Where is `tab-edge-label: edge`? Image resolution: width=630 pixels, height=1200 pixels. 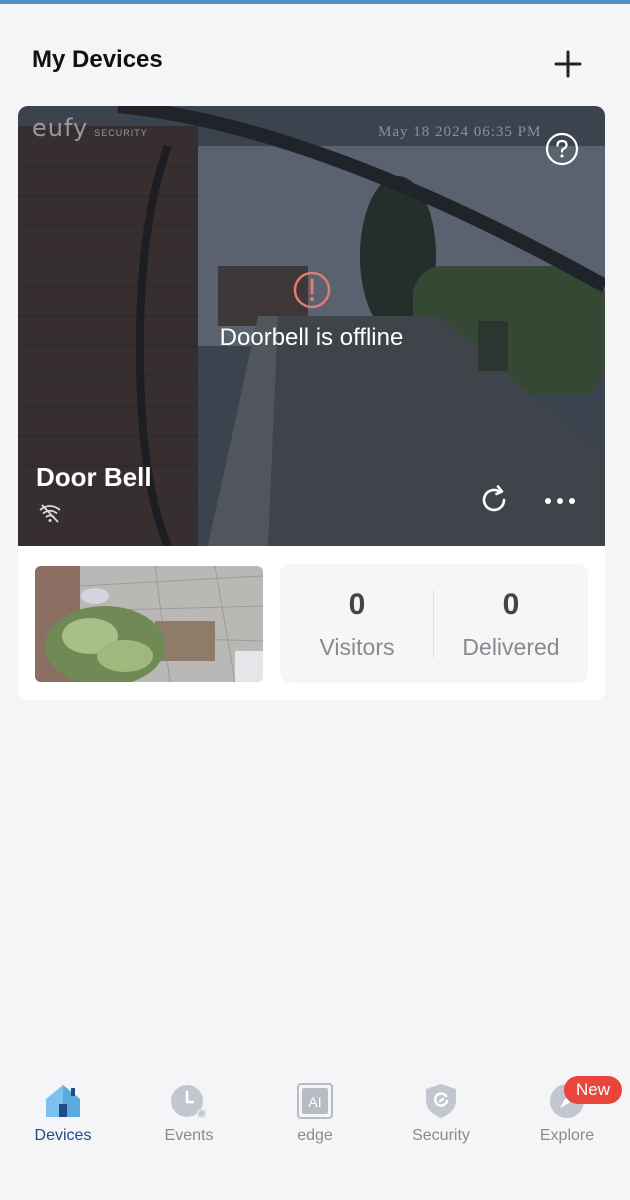
tab-edge-label: edge is located at coordinates (315, 1135).